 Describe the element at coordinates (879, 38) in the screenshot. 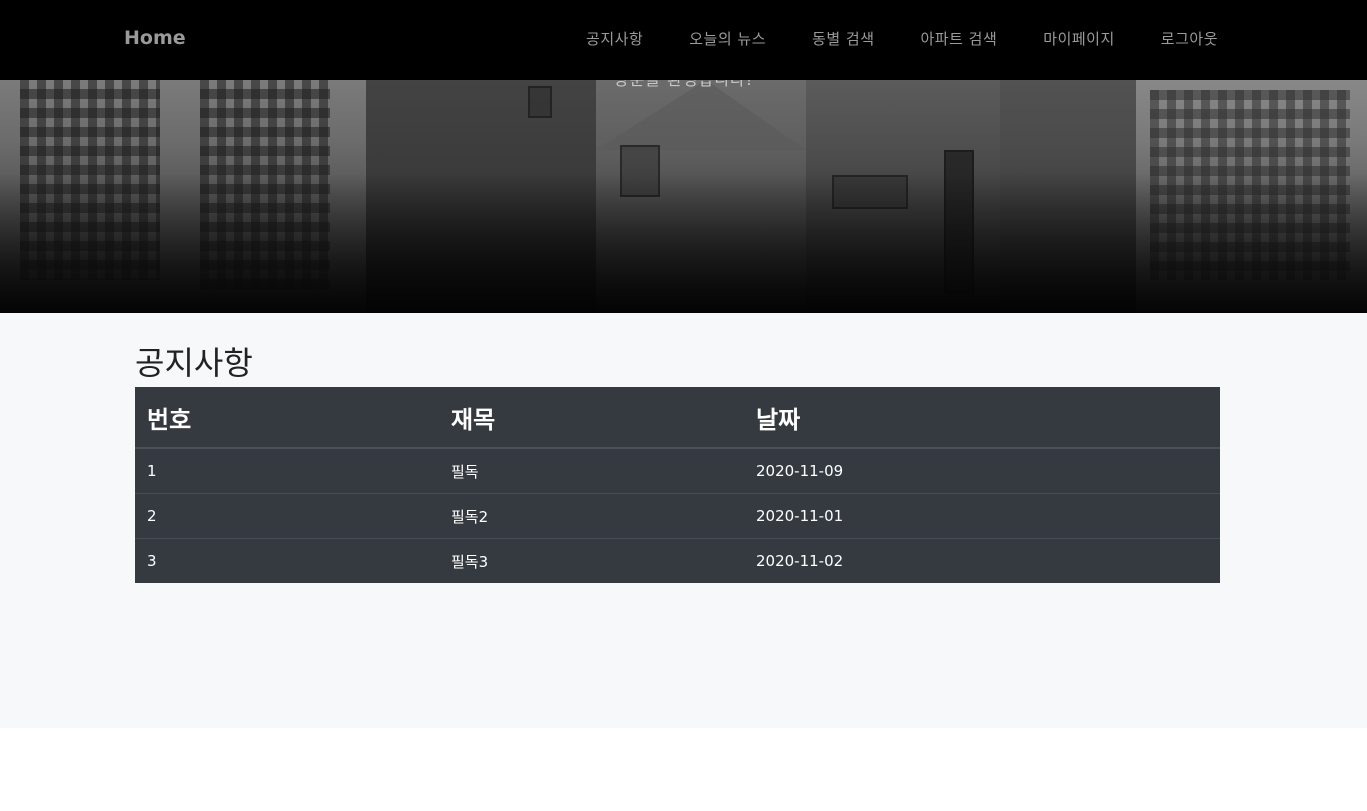

I see `nav-menu: 공지사항 오늘의 뉴스 동별 검색 아파트 검색 마이페이지 로그아웃` at that location.